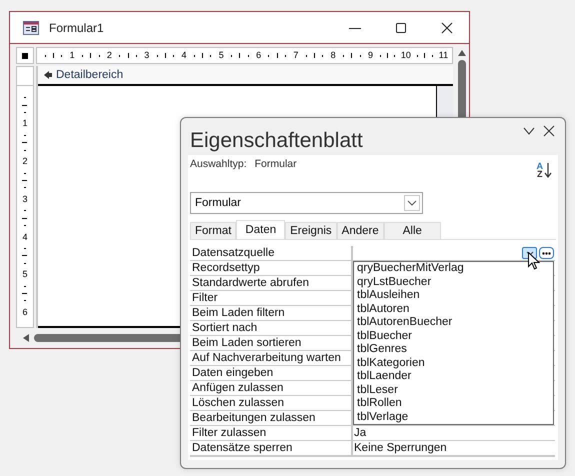 This screenshot has height=476, width=575. What do you see at coordinates (370, 55) in the screenshot?
I see `ruler-number: 9` at bounding box center [370, 55].